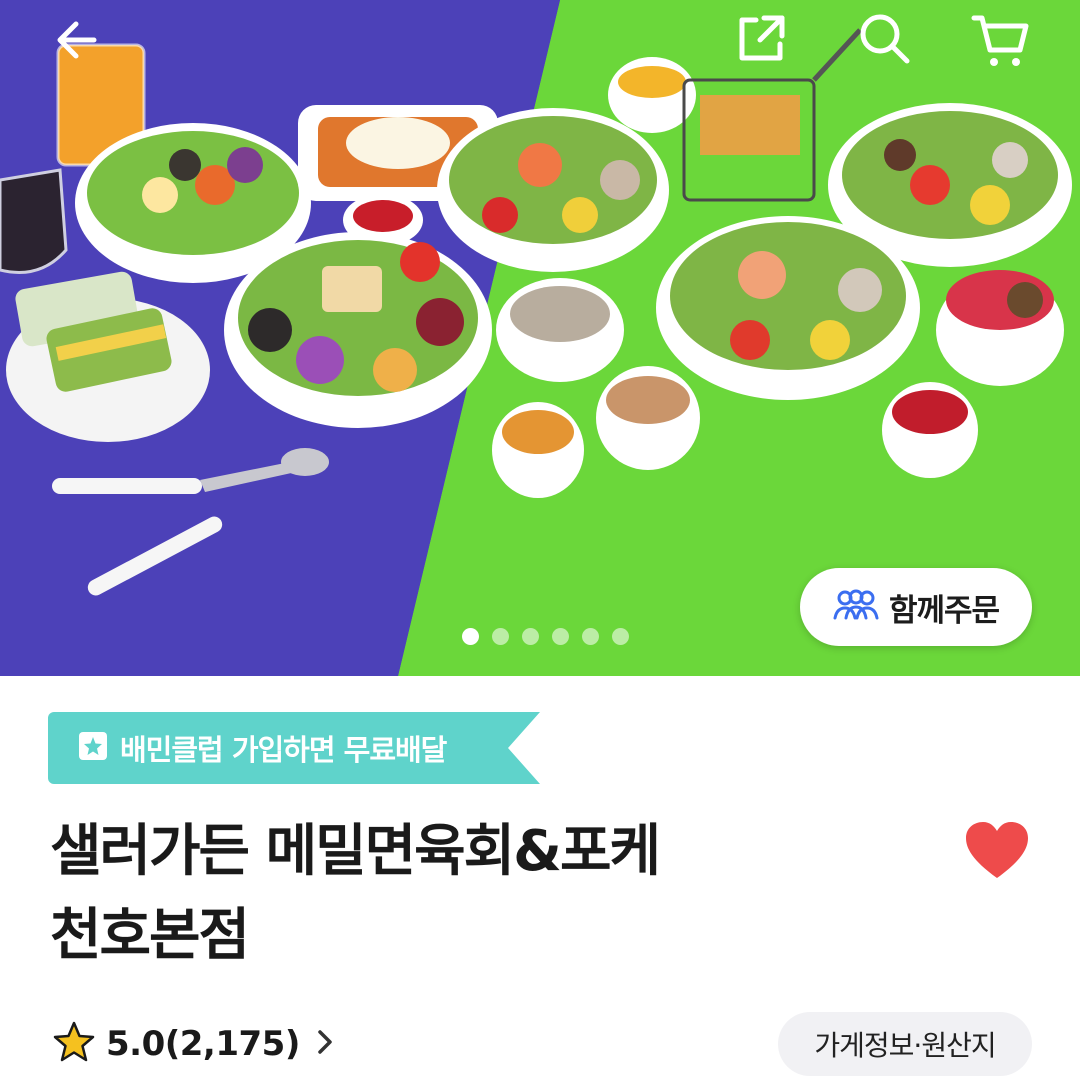 The width and height of the screenshot is (1080, 1080). I want to click on search-button, so click(884, 38).